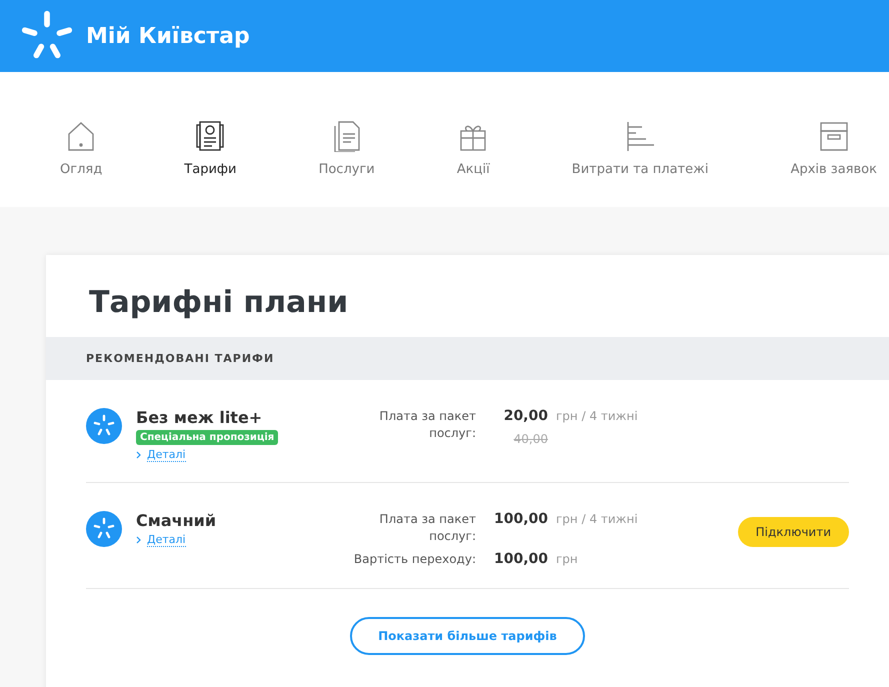 This screenshot has height=687, width=889. What do you see at coordinates (473, 148) in the screenshot?
I see `nav-tab: Акції` at bounding box center [473, 148].